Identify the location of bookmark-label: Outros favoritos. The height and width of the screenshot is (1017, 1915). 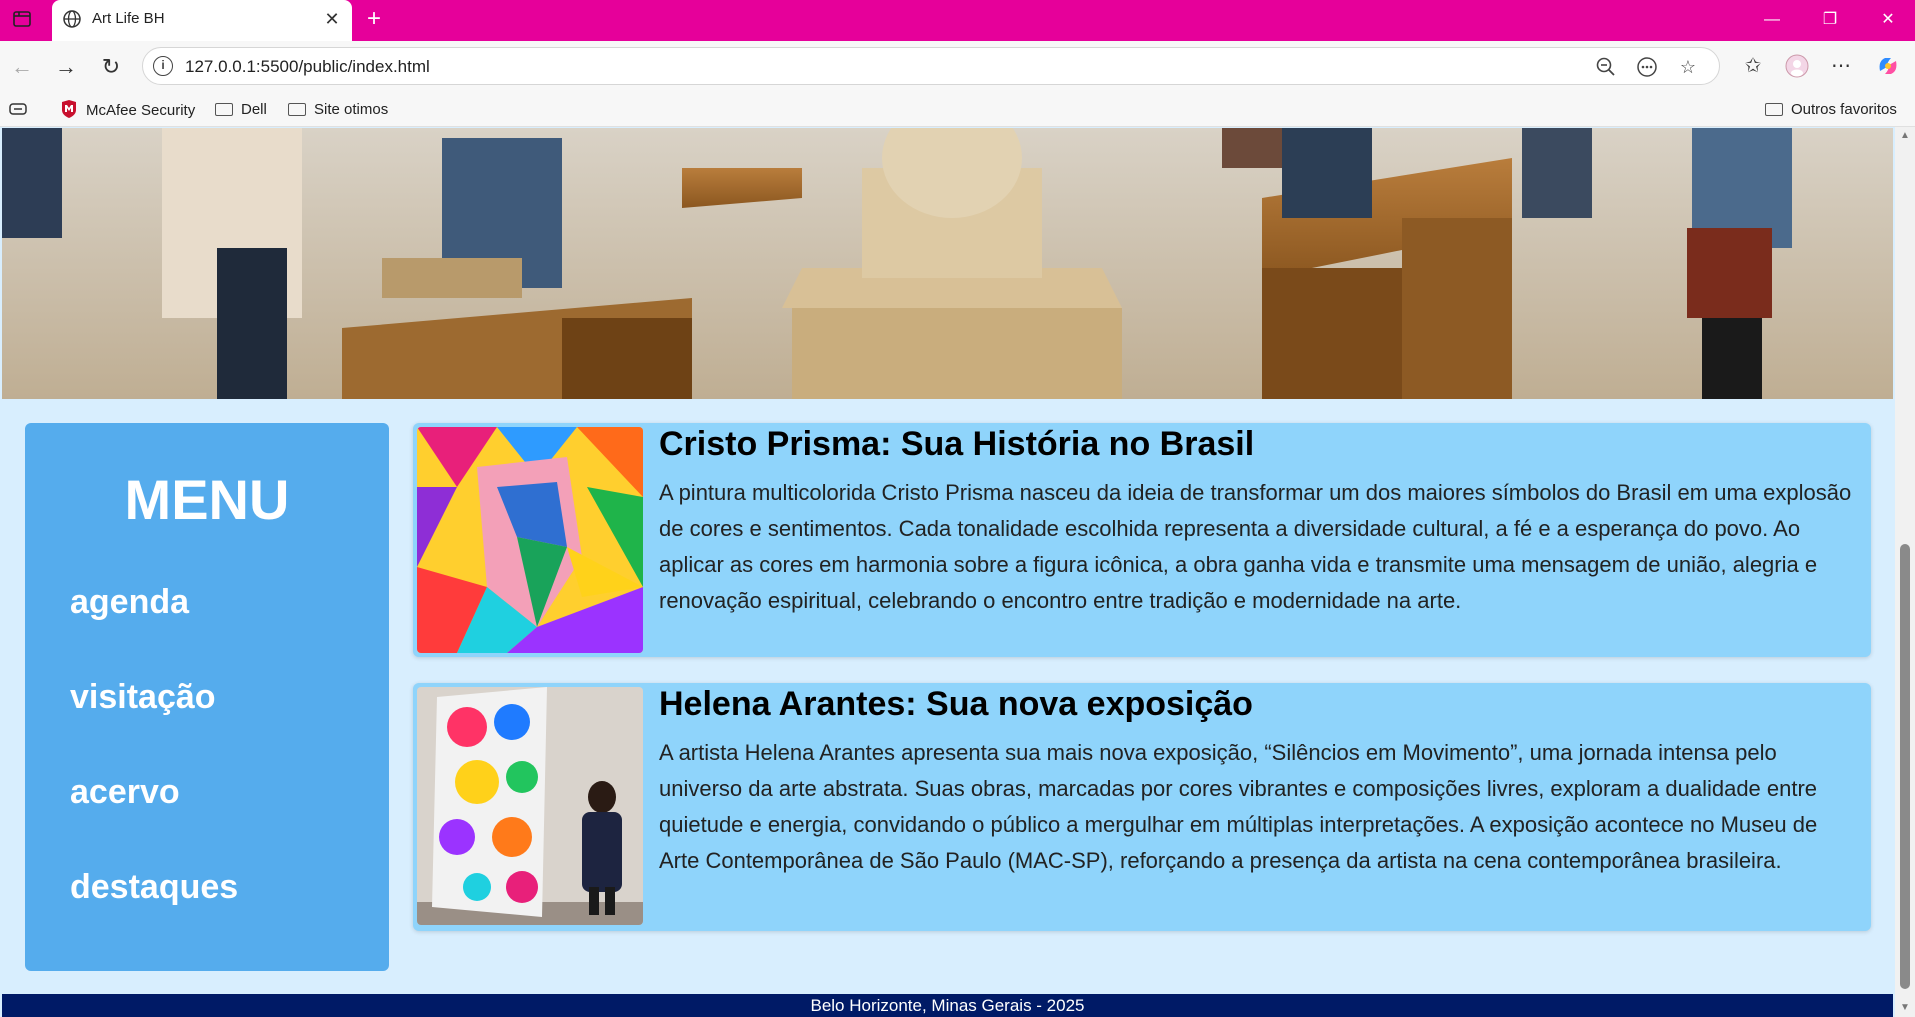
(1844, 109).